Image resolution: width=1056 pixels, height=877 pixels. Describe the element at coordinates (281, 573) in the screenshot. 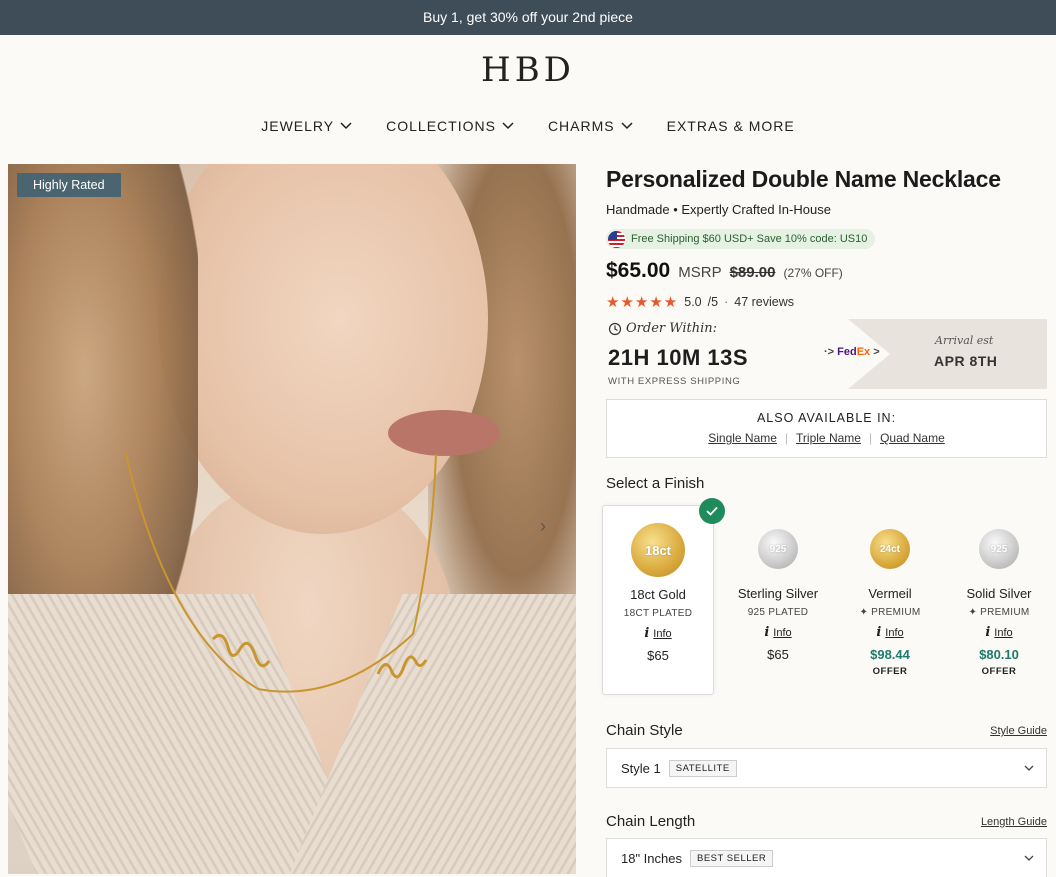

I see `necklace-illustration` at that location.